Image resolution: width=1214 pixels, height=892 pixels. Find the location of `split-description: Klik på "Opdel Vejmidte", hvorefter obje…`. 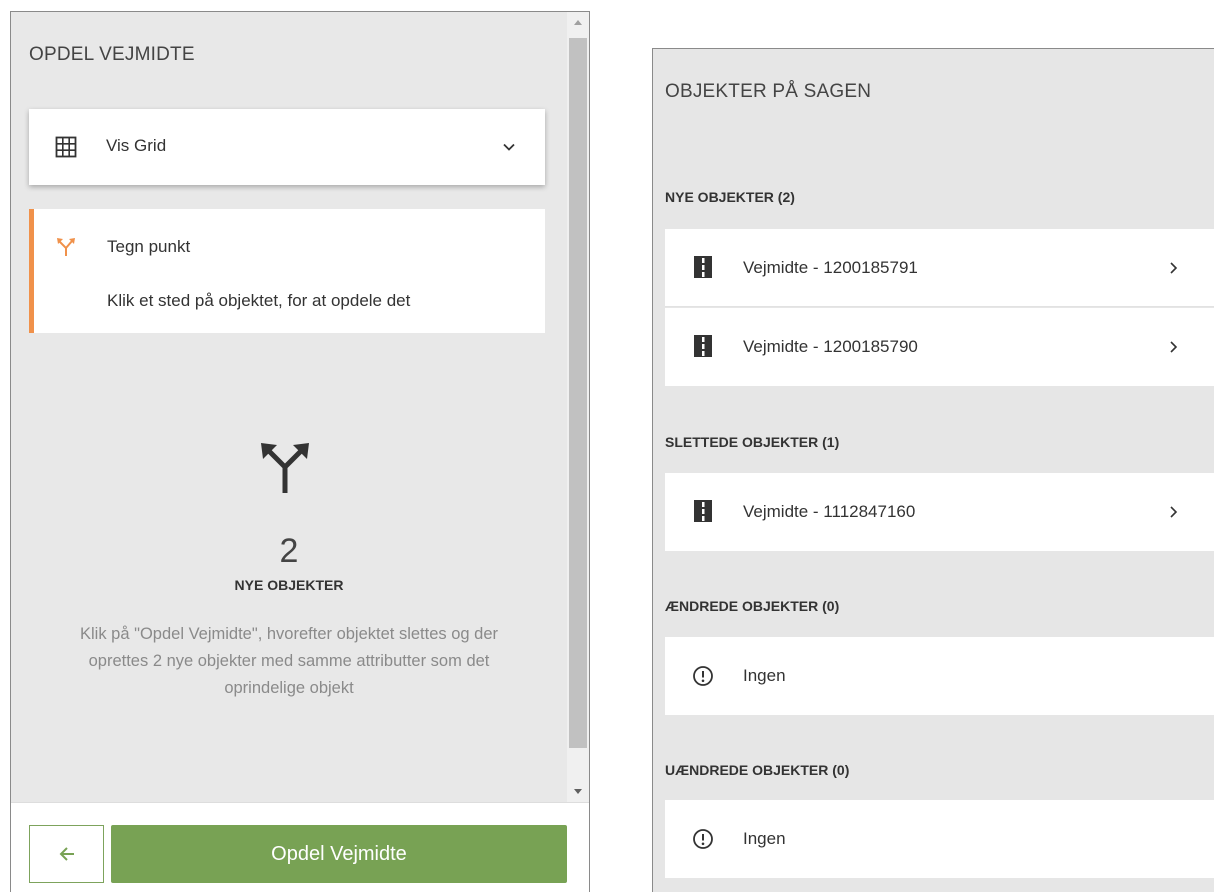

split-description: Klik på "Opdel Vejmidte", hvorefter obje… is located at coordinates (289, 661).